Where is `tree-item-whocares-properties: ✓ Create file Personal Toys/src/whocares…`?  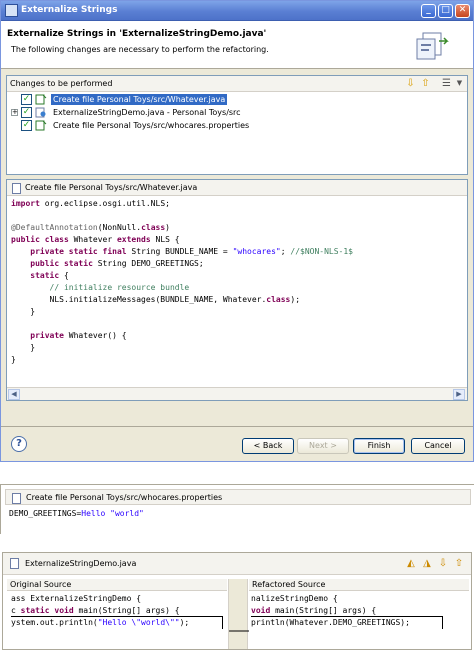 tree-item-whocares-properties: ✓ Create file Personal Toys/src/whocares… is located at coordinates (237, 125).